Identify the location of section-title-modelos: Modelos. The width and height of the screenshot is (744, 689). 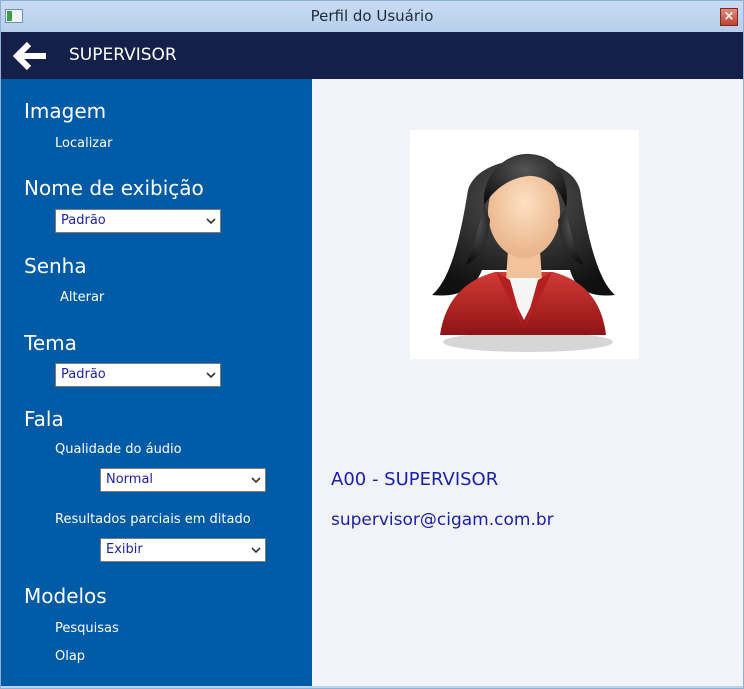
(65, 596).